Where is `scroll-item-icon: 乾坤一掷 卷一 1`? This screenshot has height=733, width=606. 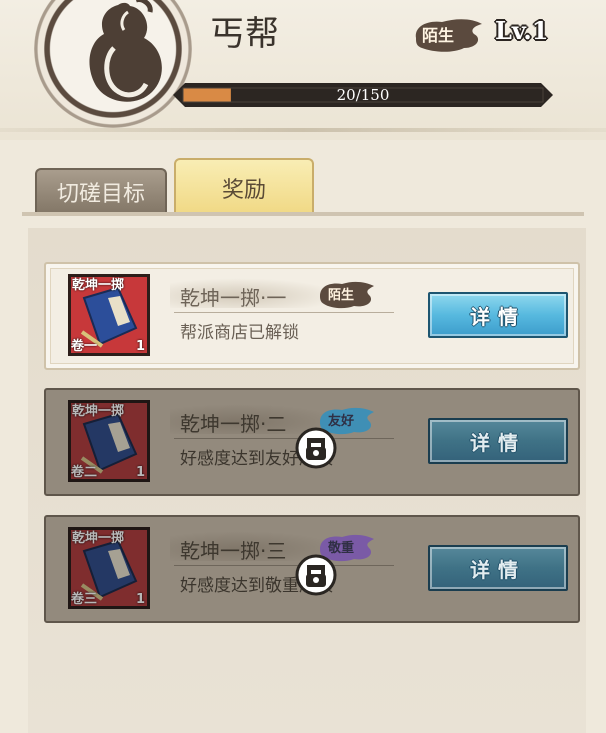
scroll-item-icon: 乾坤一掷 卷一 1 is located at coordinates (109, 315).